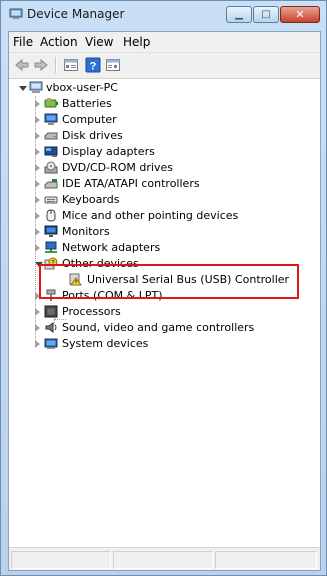  I want to click on close-icon: ✕, so click(300, 14).